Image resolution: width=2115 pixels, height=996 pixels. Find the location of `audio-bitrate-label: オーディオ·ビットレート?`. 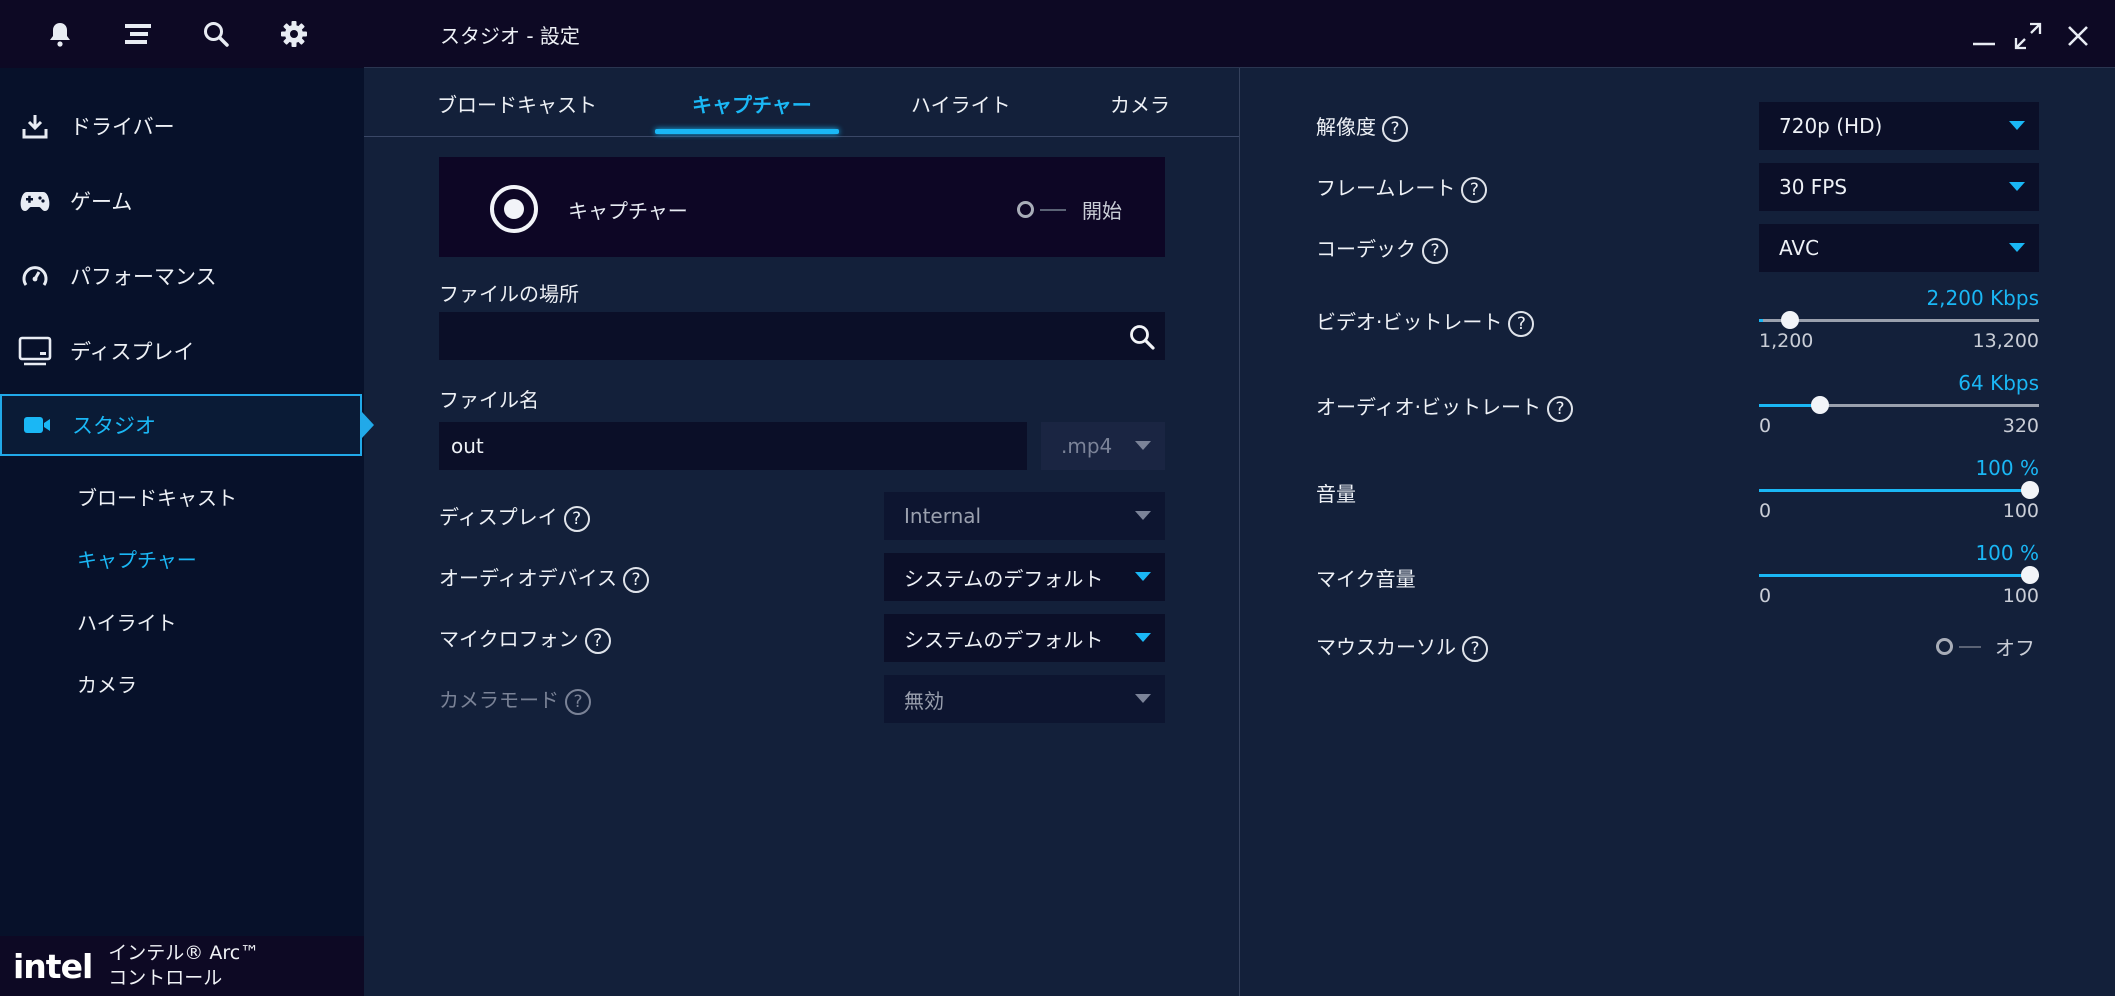

audio-bitrate-label: オーディオ·ビットレート? is located at coordinates (1444, 406).